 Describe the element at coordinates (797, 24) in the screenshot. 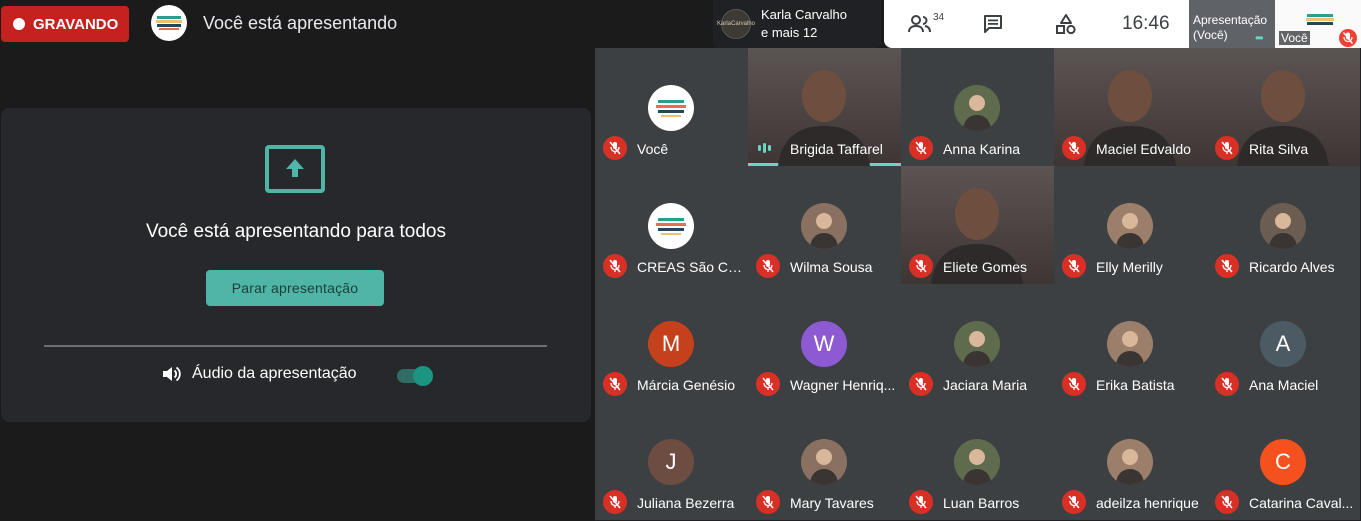

I see `active-speaker-chip: KarlaCarvalho Karla Carvalho e mais 12` at that location.